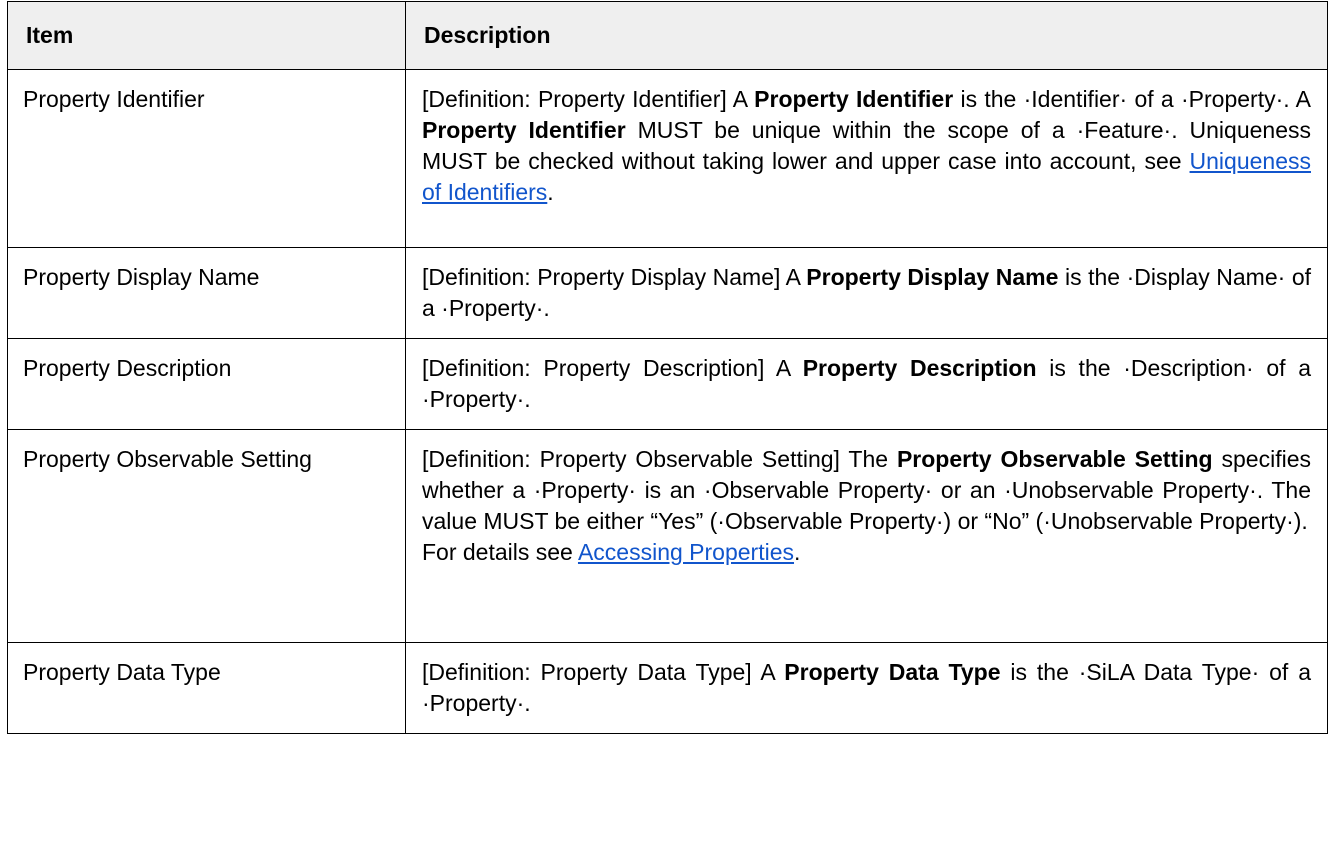 The width and height of the screenshot is (1334, 864). Describe the element at coordinates (614, 277) in the screenshot. I see `desc-text: [Definition: Property Display Name] A` at that location.